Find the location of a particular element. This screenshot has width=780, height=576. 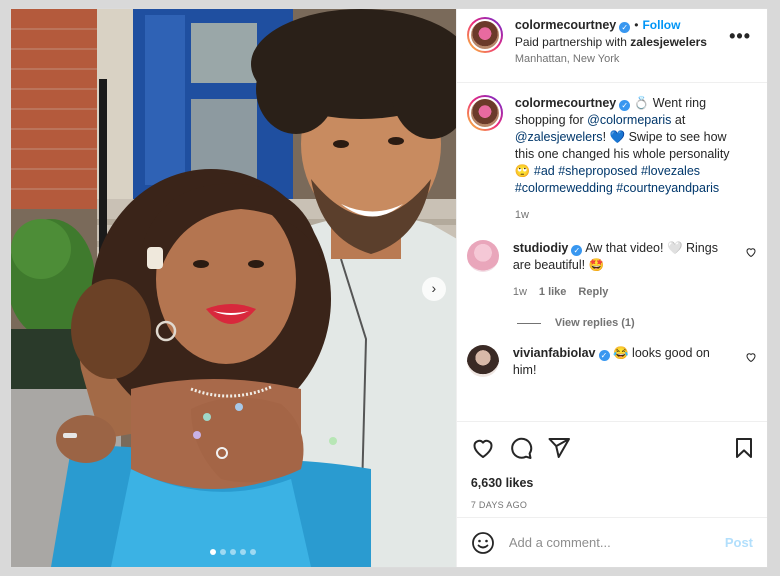

post-comment-button: Post is located at coordinates (739, 542).